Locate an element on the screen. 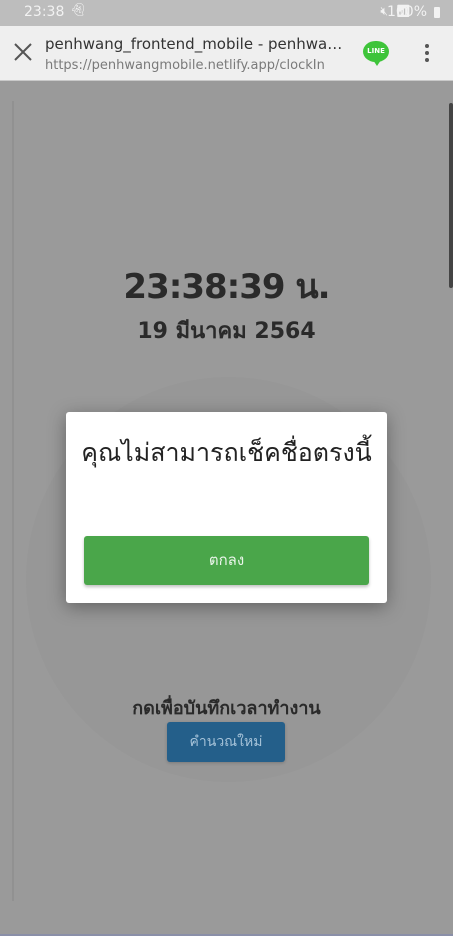 This screenshot has width=453, height=936. more-options-icon is located at coordinates (427, 52).